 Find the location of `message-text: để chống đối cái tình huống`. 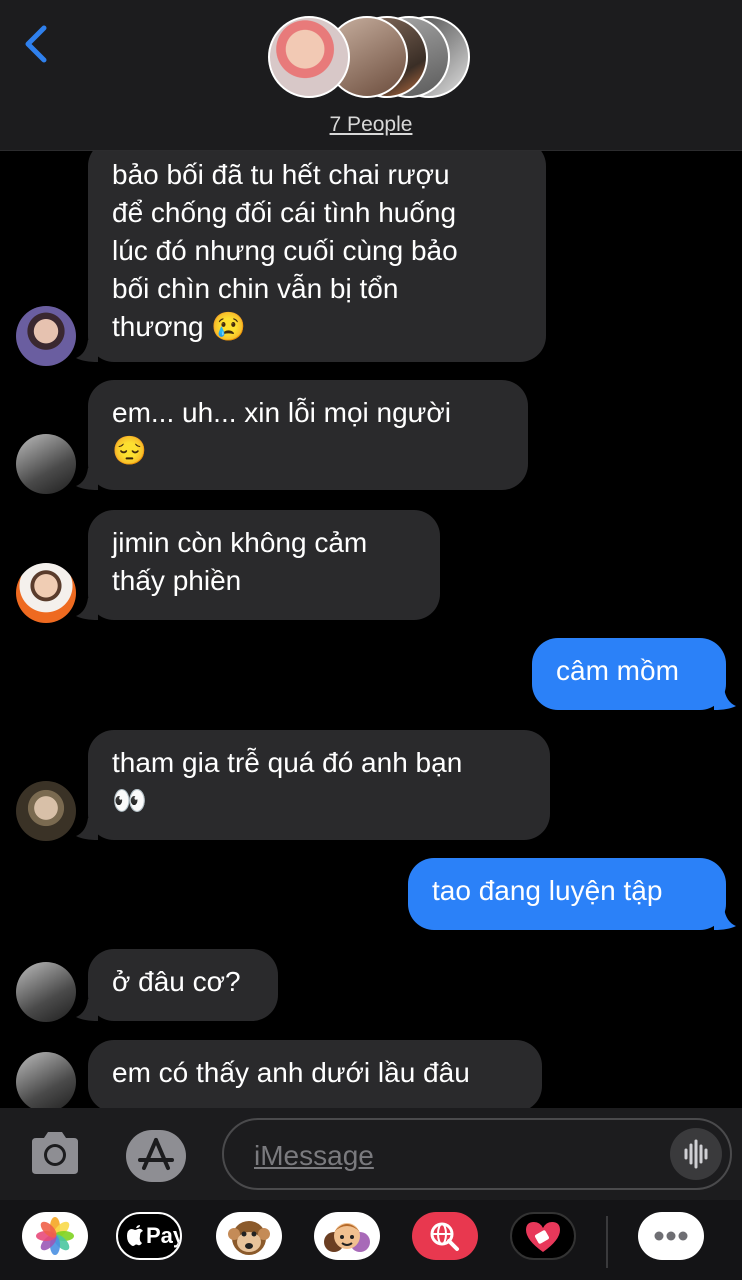

message-text: để chống đối cái tình huống is located at coordinates (284, 212).